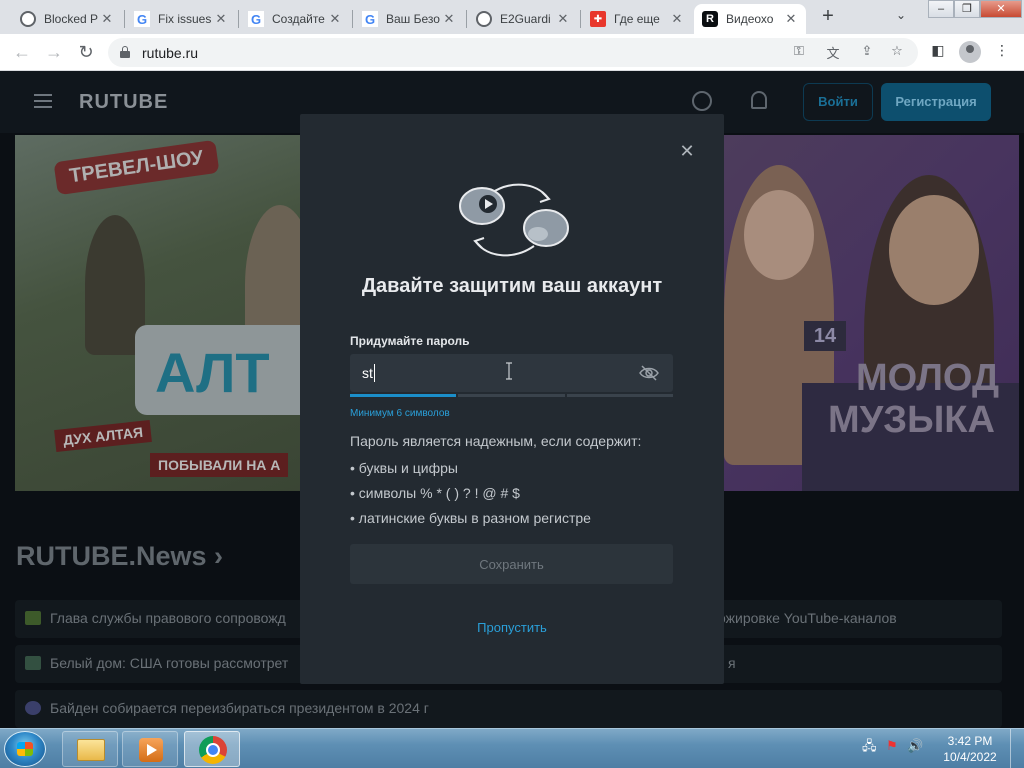 The width and height of the screenshot is (1024, 768). I want to click on red-flag-icon: ✚, so click(598, 19).